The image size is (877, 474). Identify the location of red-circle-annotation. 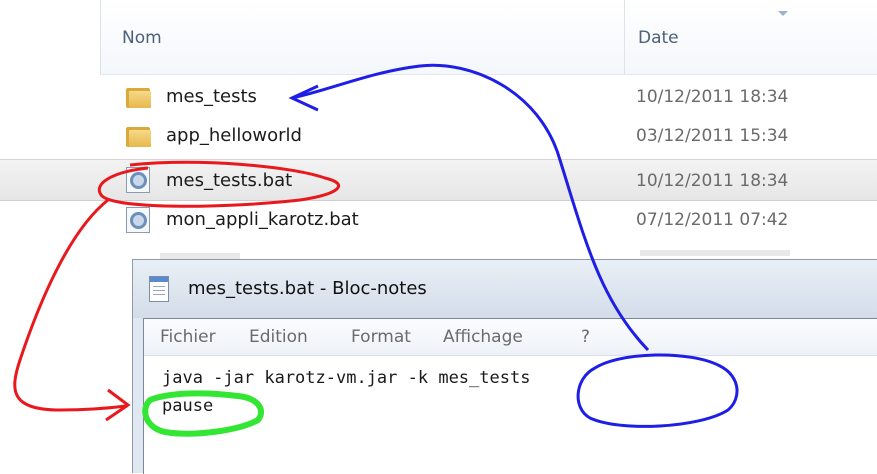
(219, 184).